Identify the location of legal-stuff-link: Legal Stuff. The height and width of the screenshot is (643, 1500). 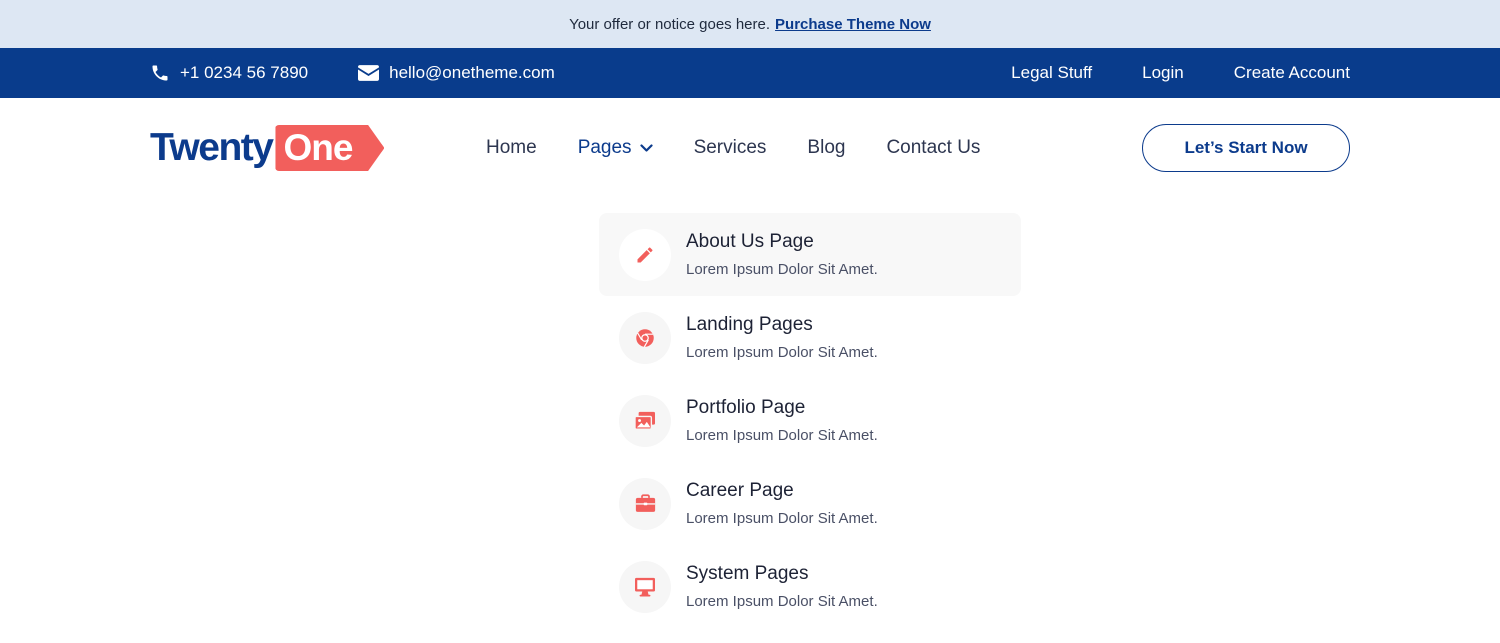
(1051, 73).